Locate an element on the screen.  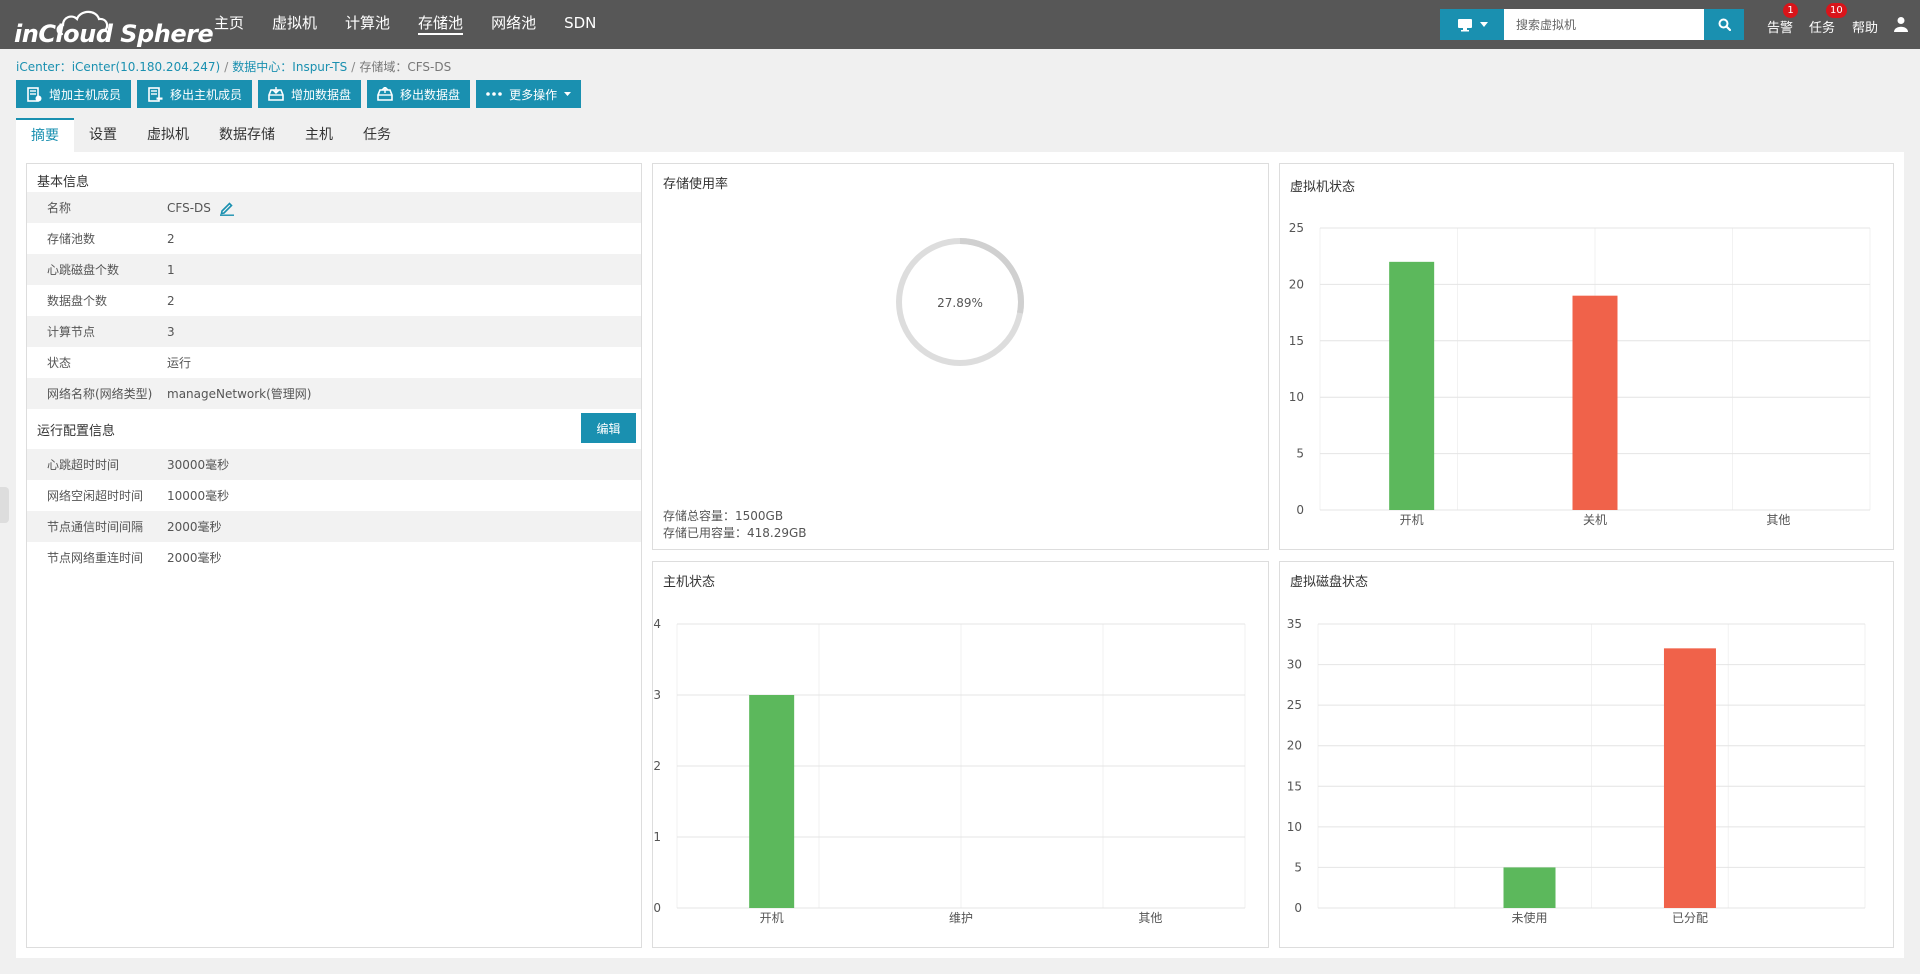
remove-host-member-button: 移出主机成员 is located at coordinates (195, 94).